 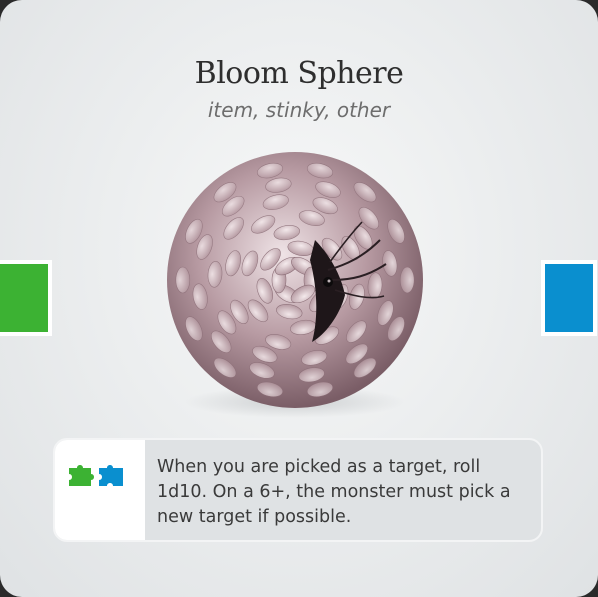 What do you see at coordinates (100, 490) in the screenshot?
I see `ability-icon-panel` at bounding box center [100, 490].